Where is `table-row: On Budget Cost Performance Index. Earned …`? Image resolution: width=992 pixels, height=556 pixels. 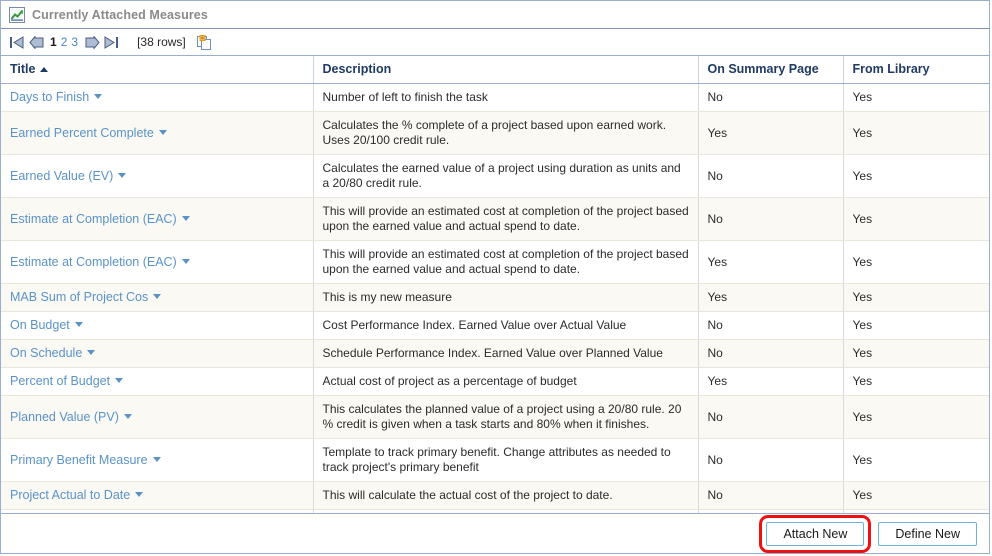 table-row: On Budget Cost Performance Index. Earned … is located at coordinates (495, 325).